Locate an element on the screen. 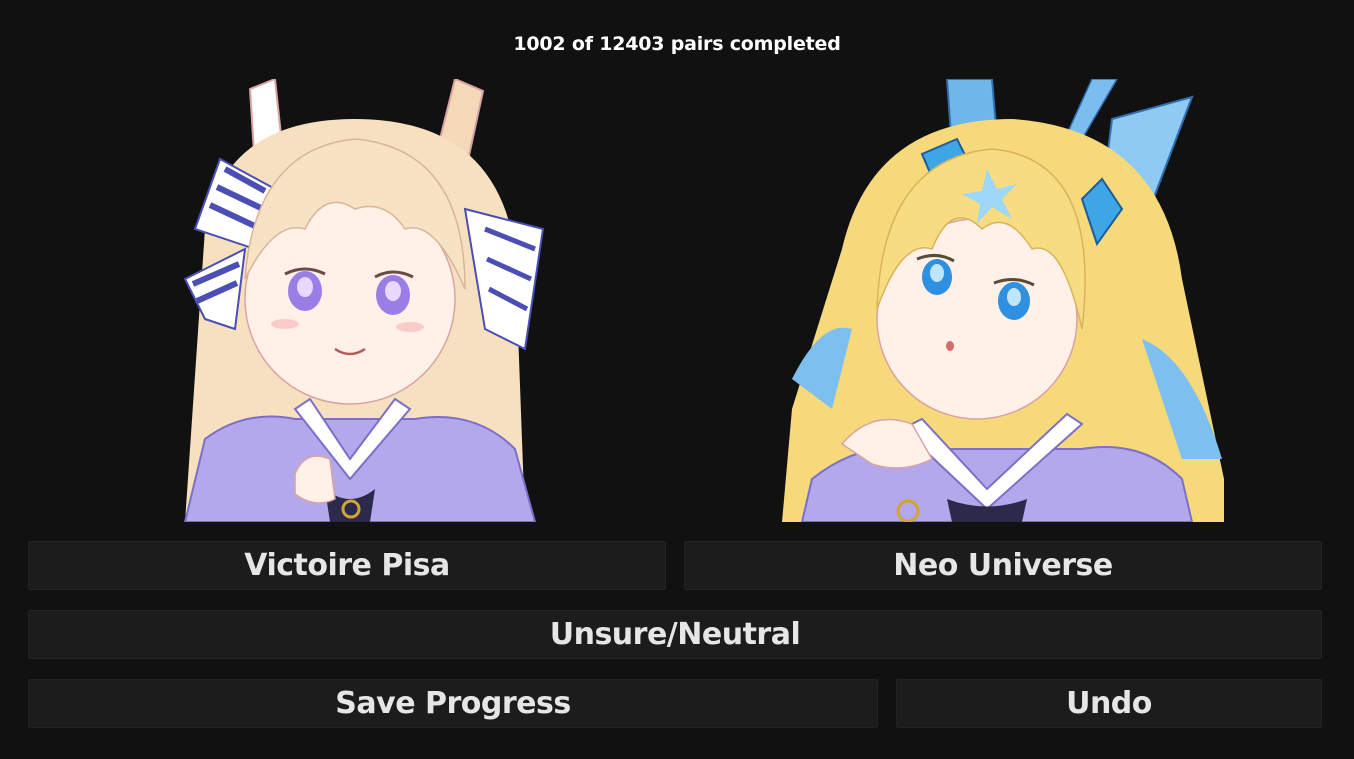 The width and height of the screenshot is (1354, 759). undo-button: Undo is located at coordinates (1109, 703).